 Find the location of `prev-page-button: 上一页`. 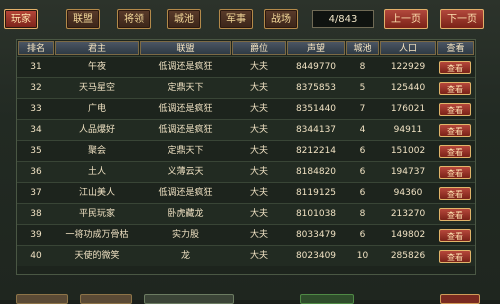

prev-page-button: 上一页 is located at coordinates (406, 19).